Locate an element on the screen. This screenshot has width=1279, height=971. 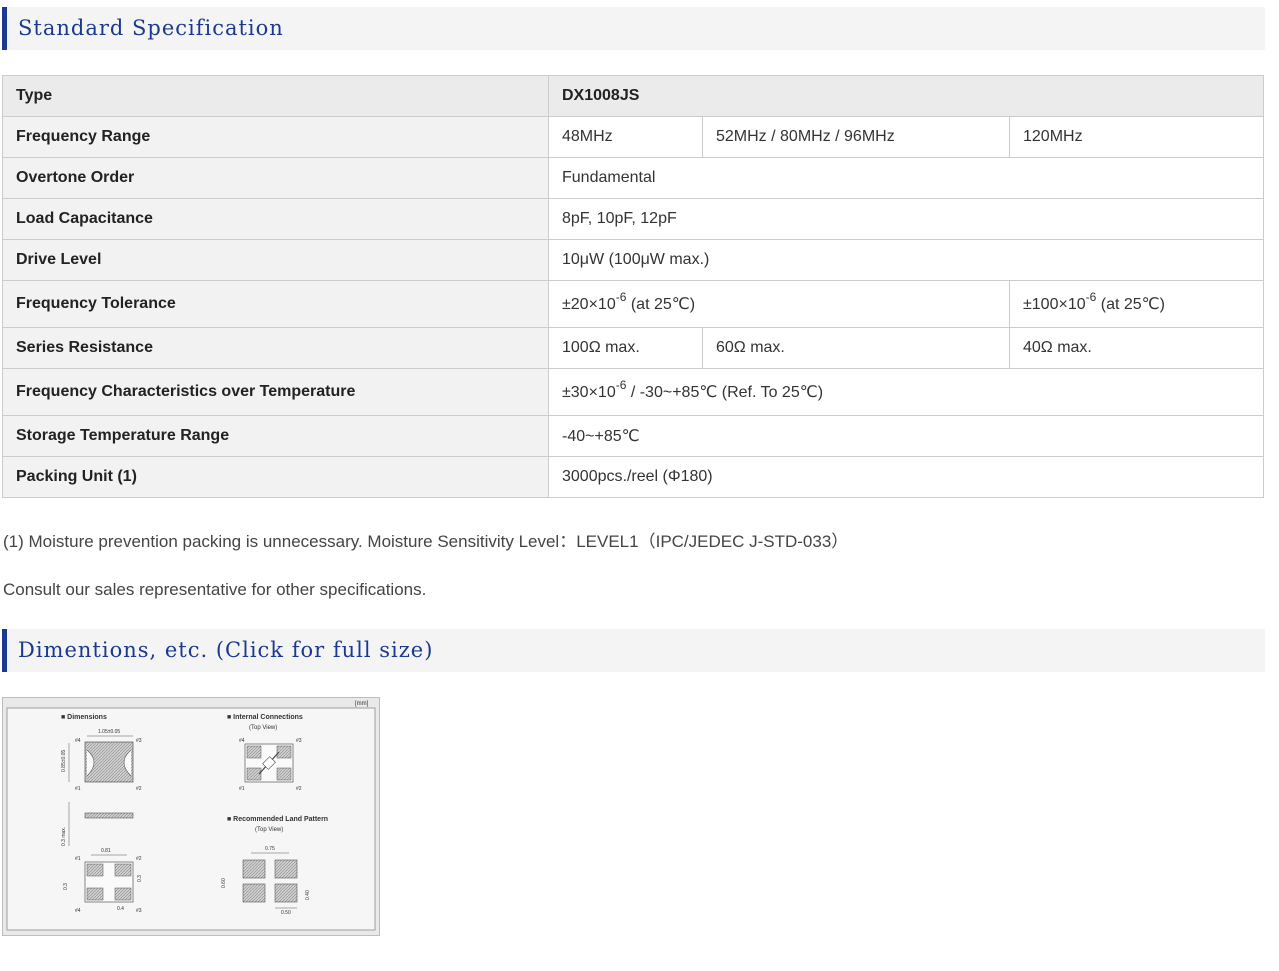
section-heading-dimensions: Dimentions, etc. (Click for full size) is located at coordinates (633, 650).